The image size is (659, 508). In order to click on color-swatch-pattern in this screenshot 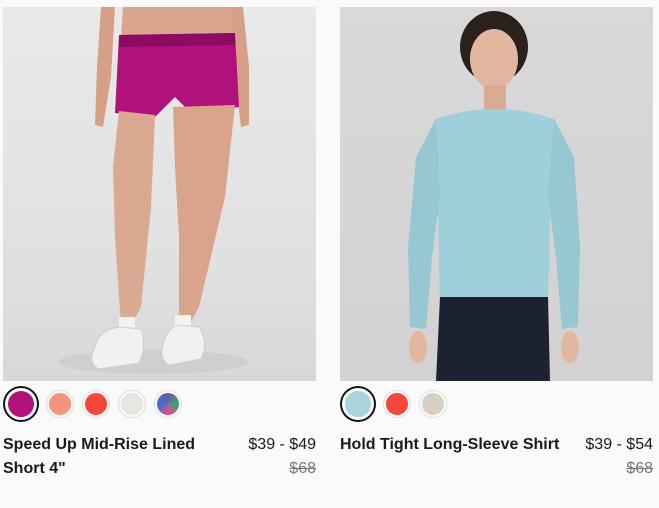, I will do `click(168, 404)`.